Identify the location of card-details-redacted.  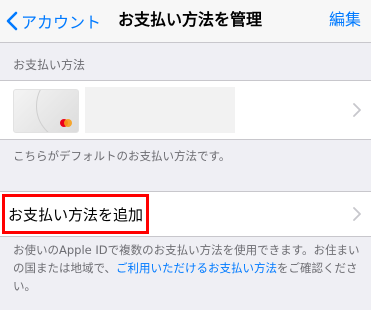
(160, 110).